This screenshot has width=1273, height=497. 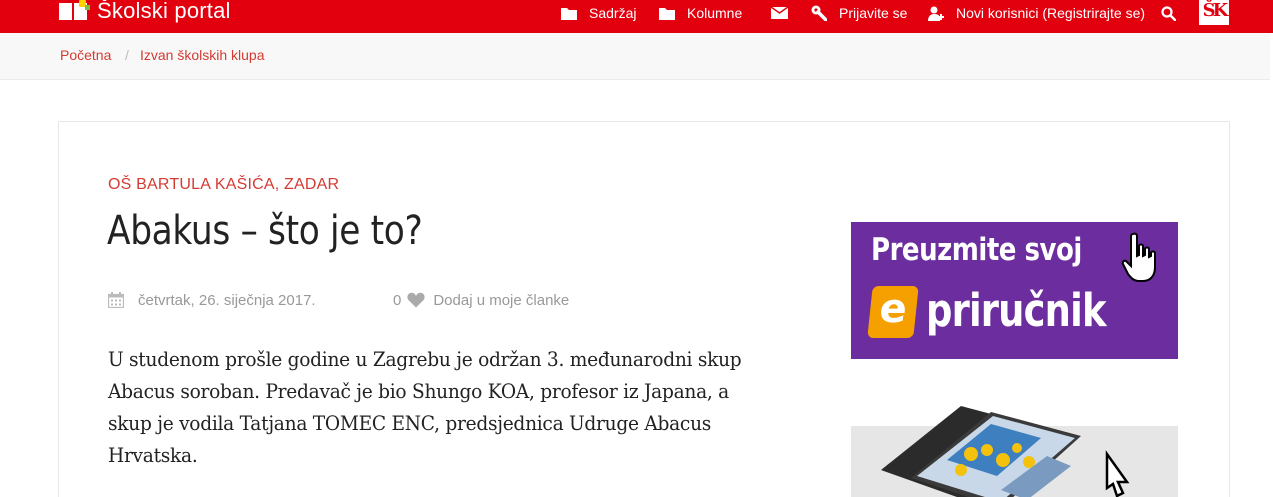 What do you see at coordinates (223, 185) in the screenshot?
I see `article-category: OŠ BARTULA KAŠIĆA, ZADAR` at bounding box center [223, 185].